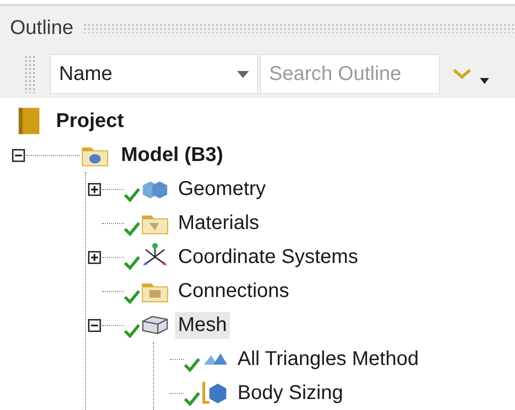 The image size is (515, 410). I want to click on tree-item: Connections, so click(233, 291).